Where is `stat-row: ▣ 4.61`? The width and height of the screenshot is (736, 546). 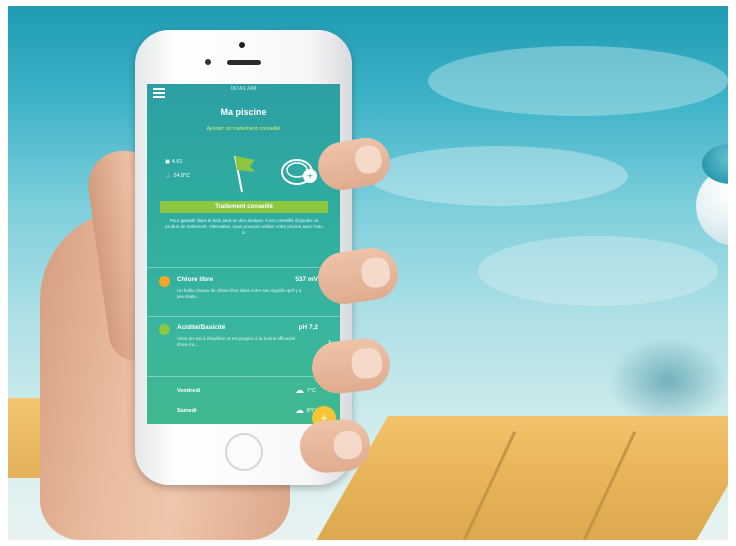
stat-row: ▣ 4.61 is located at coordinates (177, 162).